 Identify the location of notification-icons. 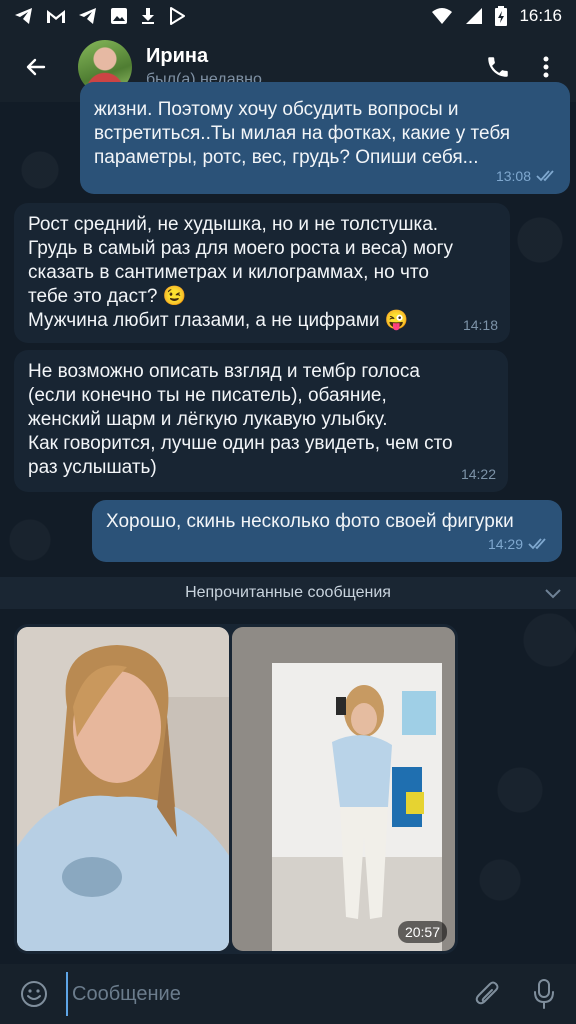
(100, 16).